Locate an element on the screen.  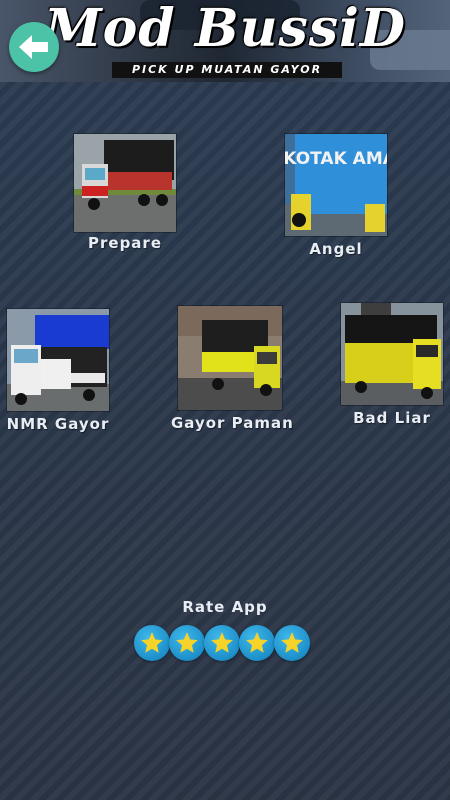
mod-item-label: Prepare is located at coordinates (125, 243).